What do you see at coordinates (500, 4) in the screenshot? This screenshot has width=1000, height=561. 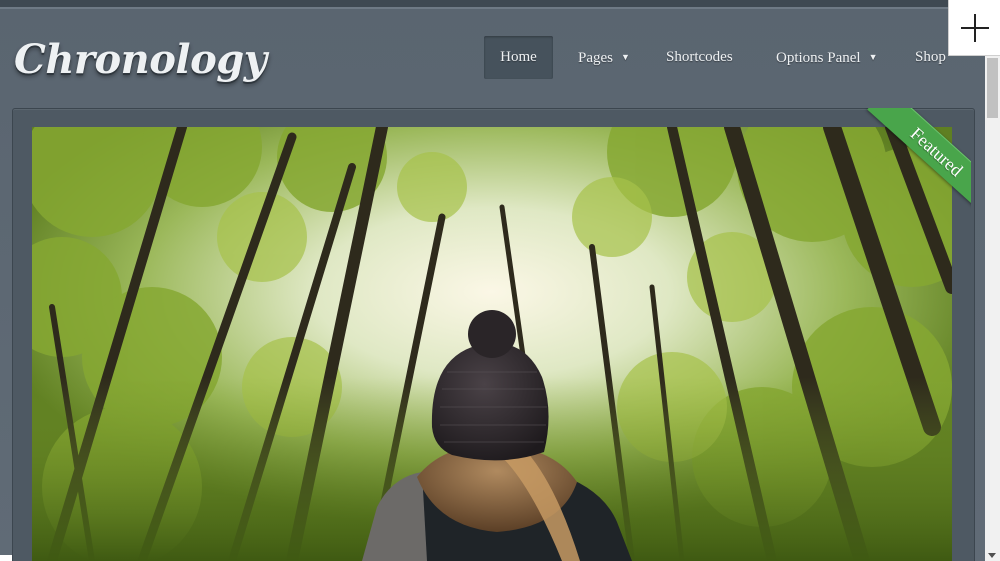 I see `top-strip` at bounding box center [500, 4].